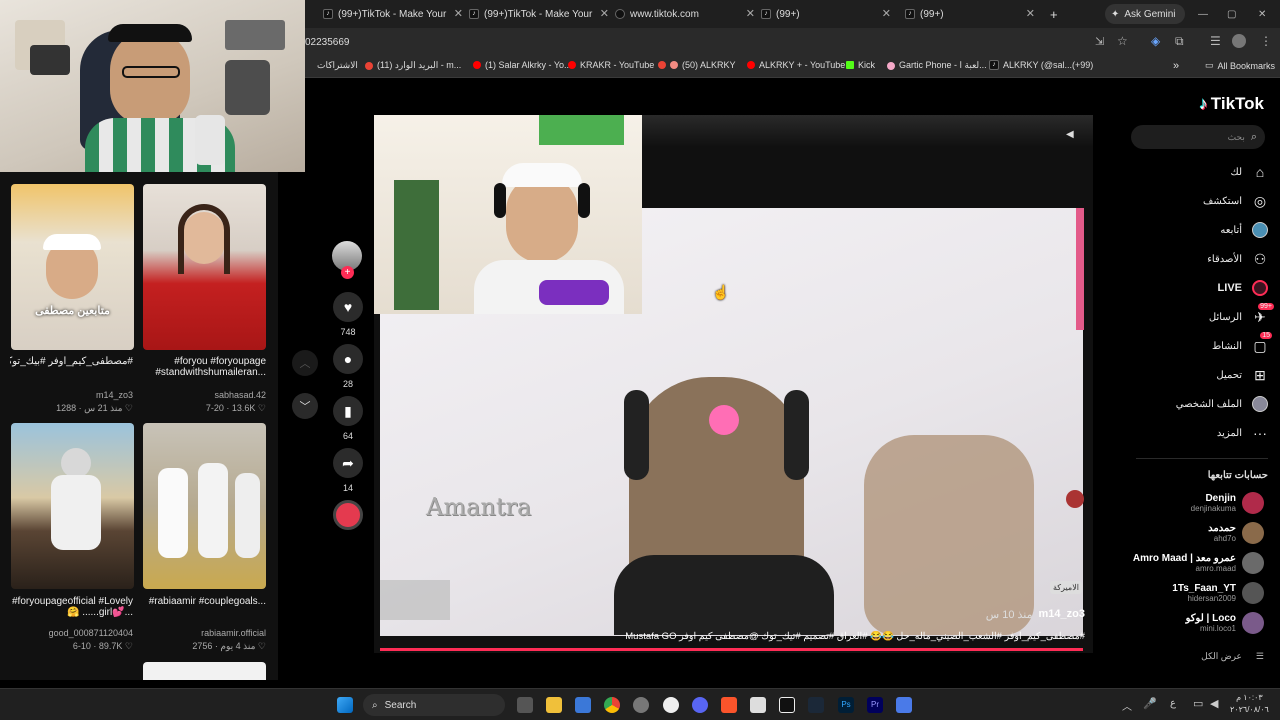 The image size is (1280, 720). Describe the element at coordinates (1225, 623) in the screenshot. I see `following-account: لوكو | Loco mini.loco1` at that location.